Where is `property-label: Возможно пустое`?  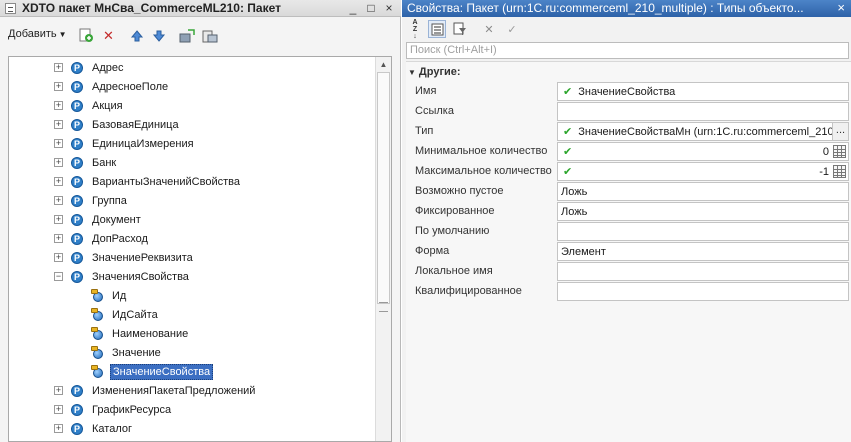
property-label: Возможно пустое is located at coordinates (459, 191).